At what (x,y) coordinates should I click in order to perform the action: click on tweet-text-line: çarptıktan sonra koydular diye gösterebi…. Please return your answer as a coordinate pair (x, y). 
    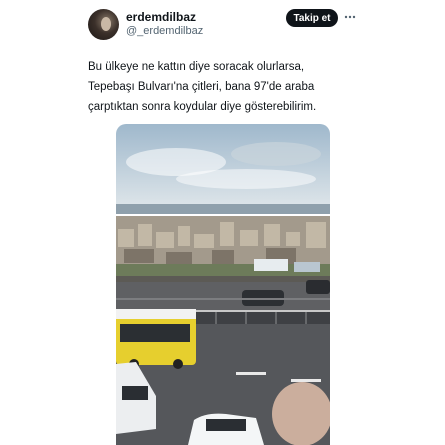
    Looking at the image, I should click on (202, 107).